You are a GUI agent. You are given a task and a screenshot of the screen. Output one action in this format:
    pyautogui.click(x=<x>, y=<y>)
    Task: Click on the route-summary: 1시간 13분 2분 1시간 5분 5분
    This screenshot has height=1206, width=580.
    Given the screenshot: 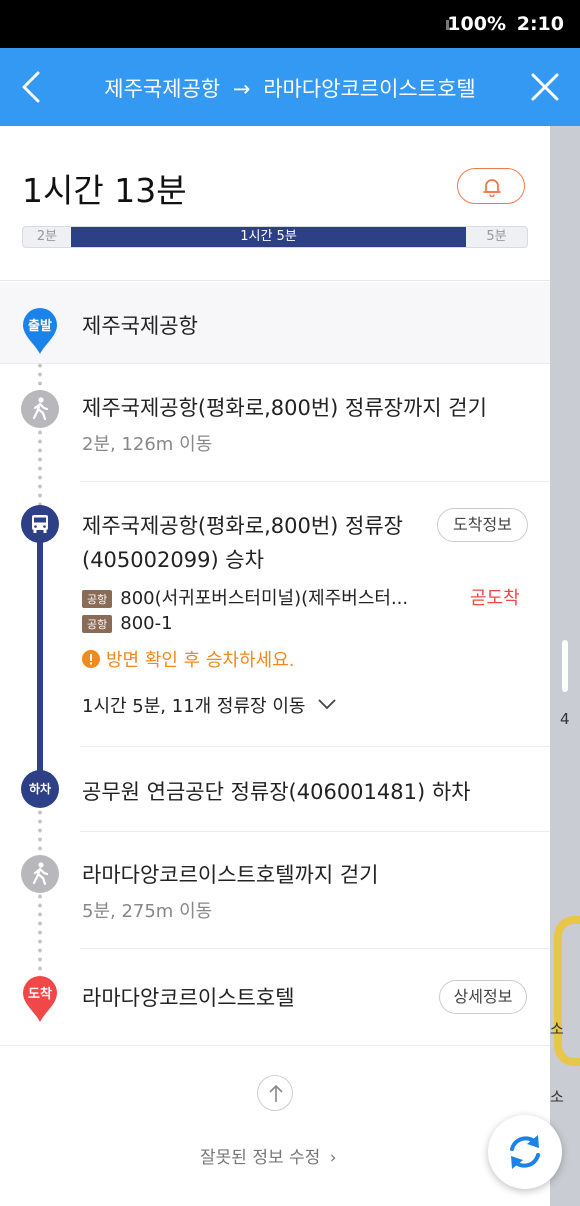 What is the action you would take?
    pyautogui.click(x=275, y=203)
    